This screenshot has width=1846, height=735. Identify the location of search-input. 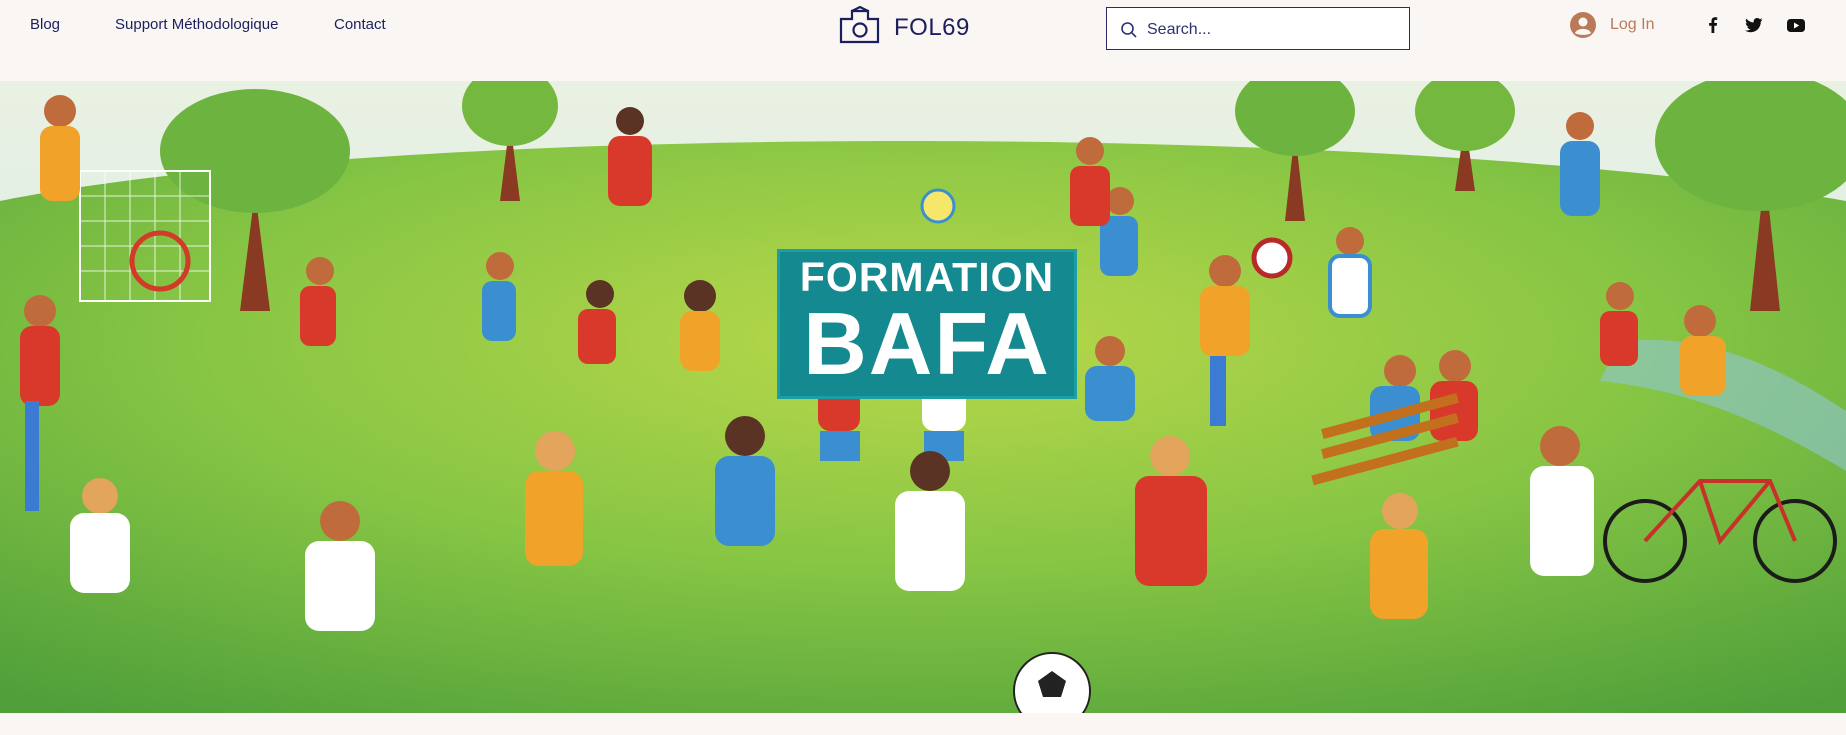
(1274, 29).